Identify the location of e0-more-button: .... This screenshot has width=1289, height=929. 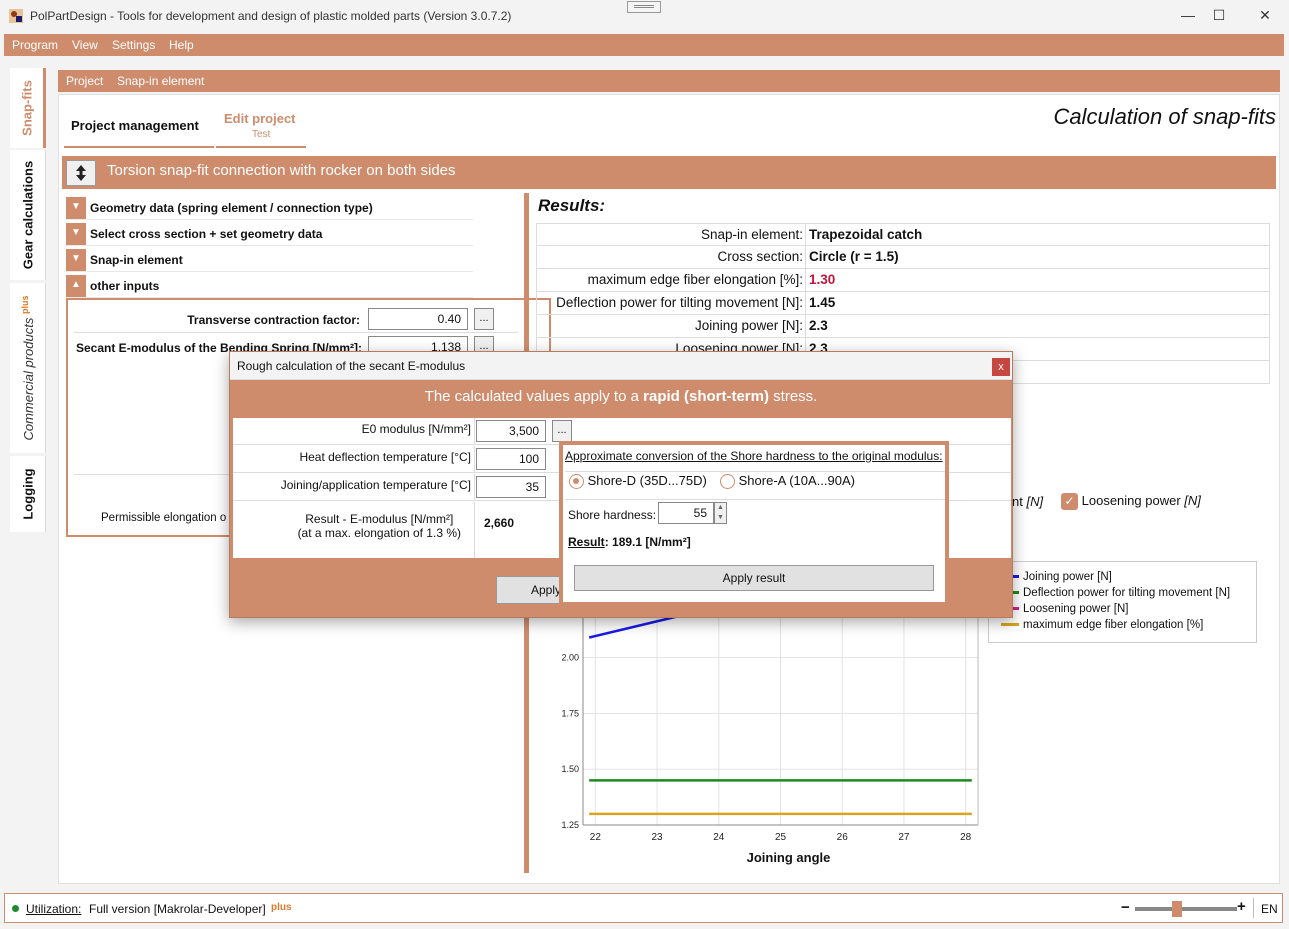
(562, 431).